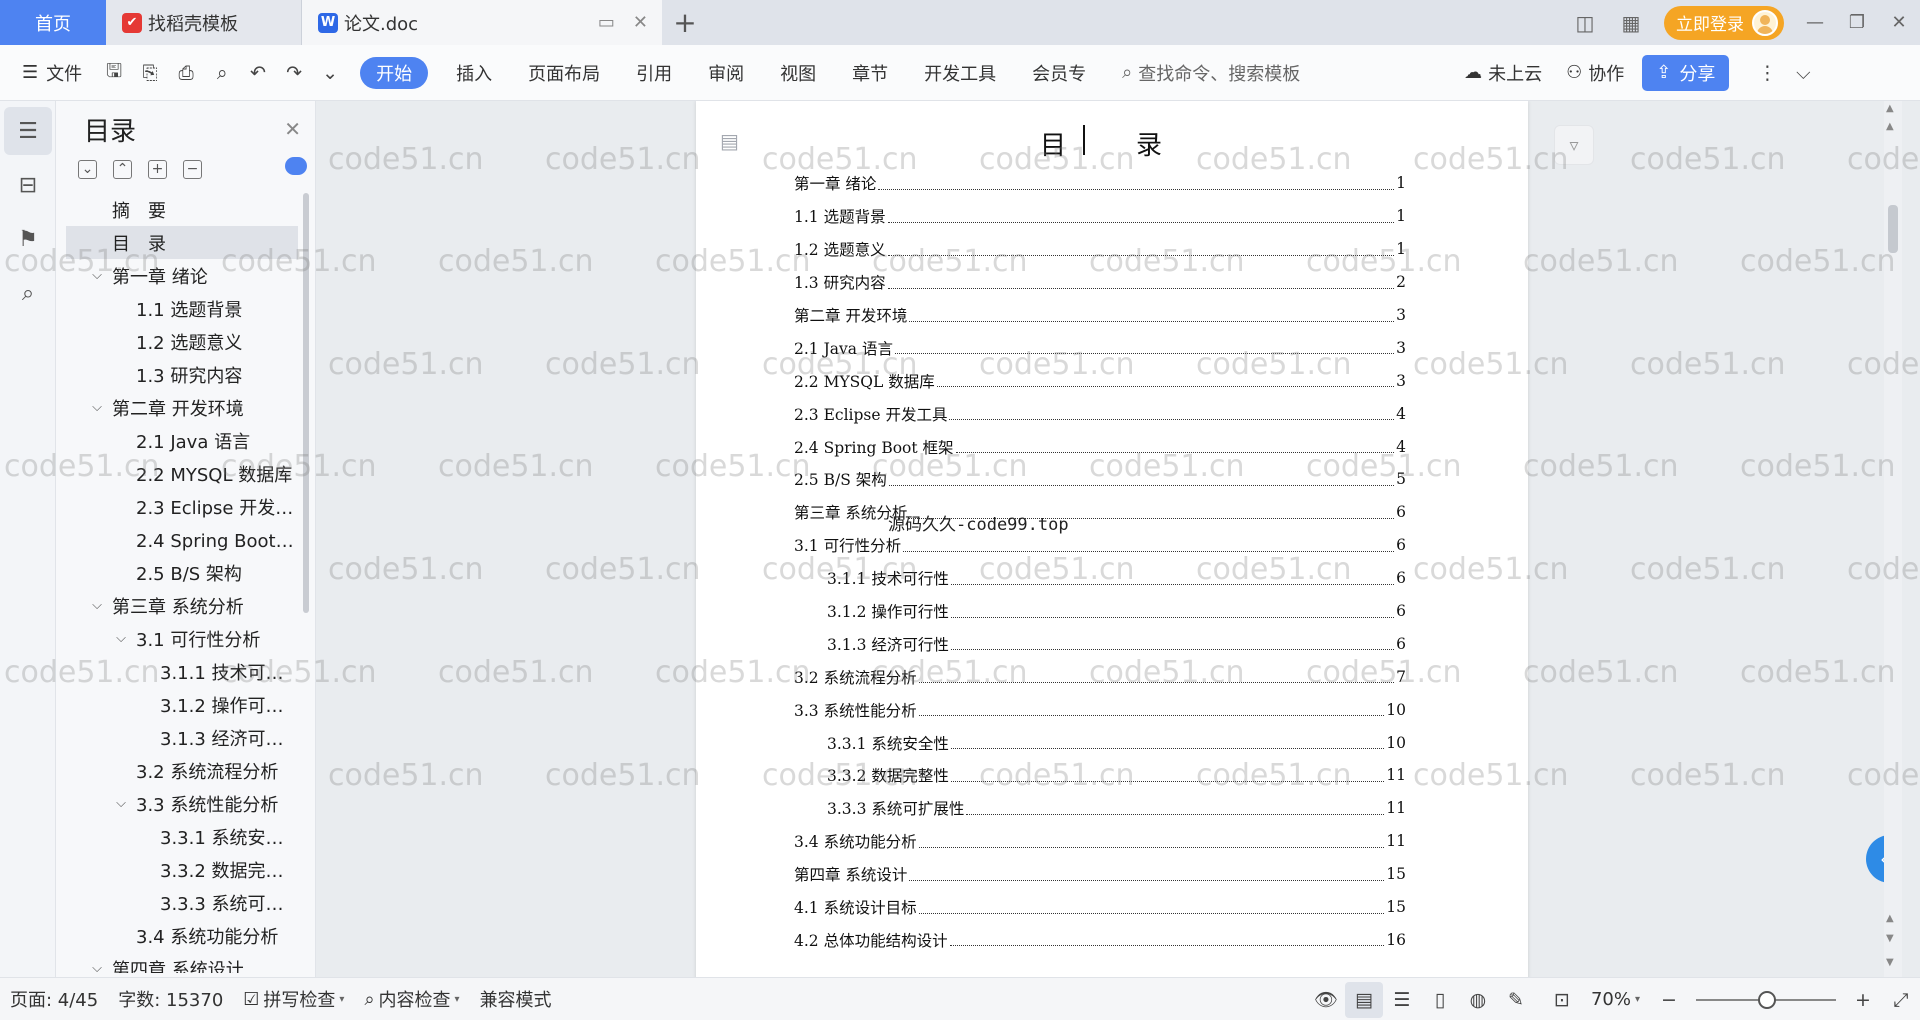 Image resolution: width=1920 pixels, height=1020 pixels. What do you see at coordinates (157, 169) in the screenshot?
I see `add-heading-icon: +` at bounding box center [157, 169].